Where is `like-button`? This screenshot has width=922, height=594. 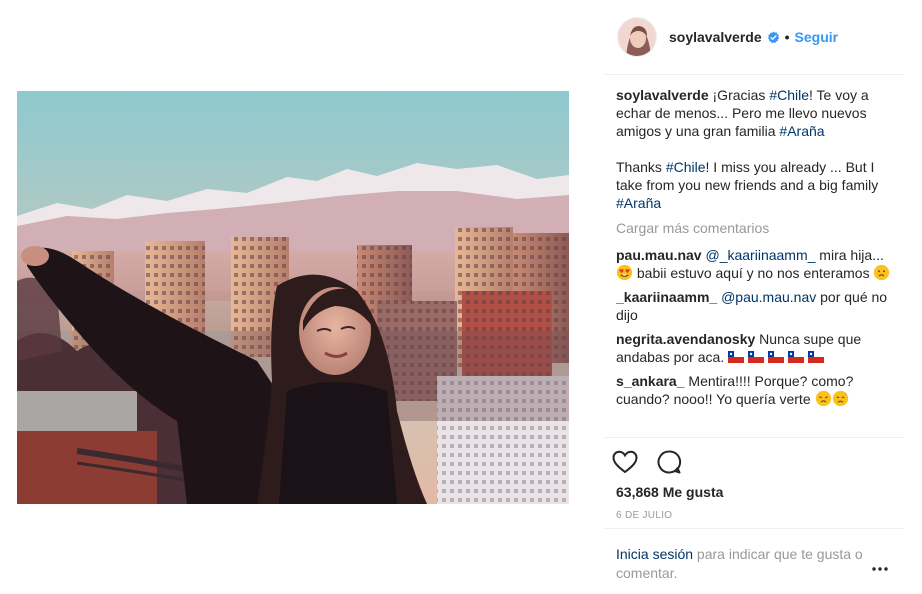 like-button is located at coordinates (625, 462).